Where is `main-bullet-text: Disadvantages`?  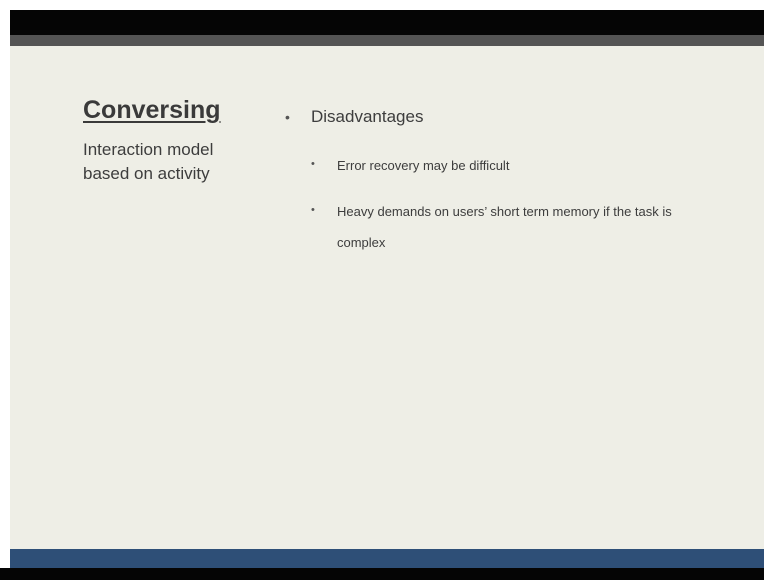
main-bullet-text: Disadvantages is located at coordinates (367, 116).